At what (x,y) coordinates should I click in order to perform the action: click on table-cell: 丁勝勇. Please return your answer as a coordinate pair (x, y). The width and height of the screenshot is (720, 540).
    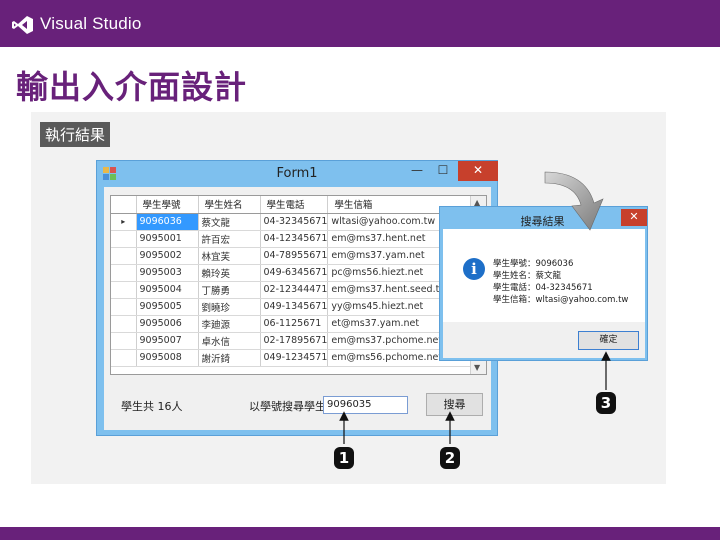
    Looking at the image, I should click on (229, 290).